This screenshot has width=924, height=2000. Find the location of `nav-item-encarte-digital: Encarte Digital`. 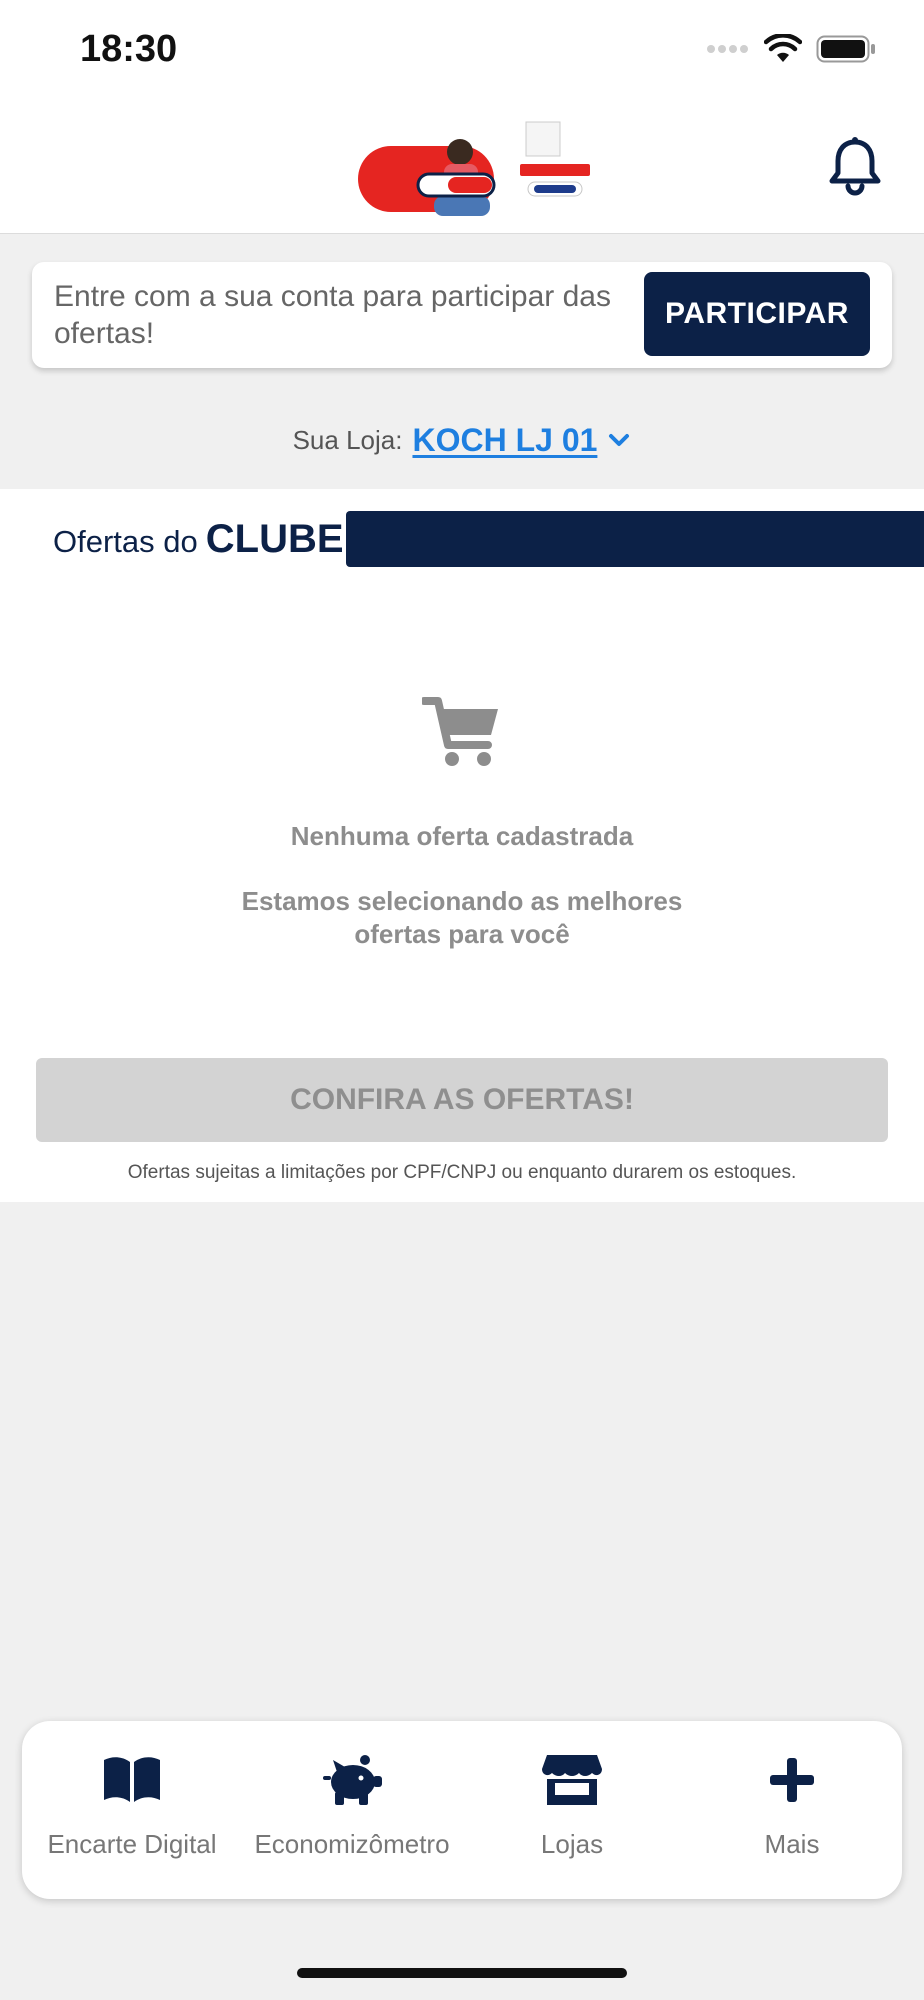

nav-item-encarte-digital: Encarte Digital is located at coordinates (132, 1810).